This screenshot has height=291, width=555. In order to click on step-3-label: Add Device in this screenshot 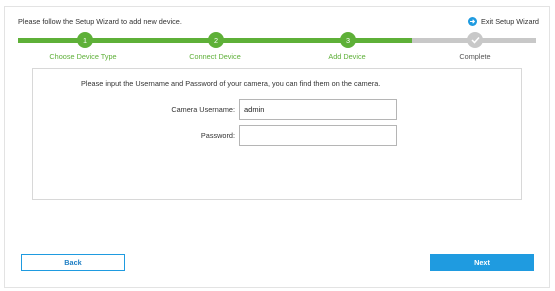, I will do `click(347, 56)`.